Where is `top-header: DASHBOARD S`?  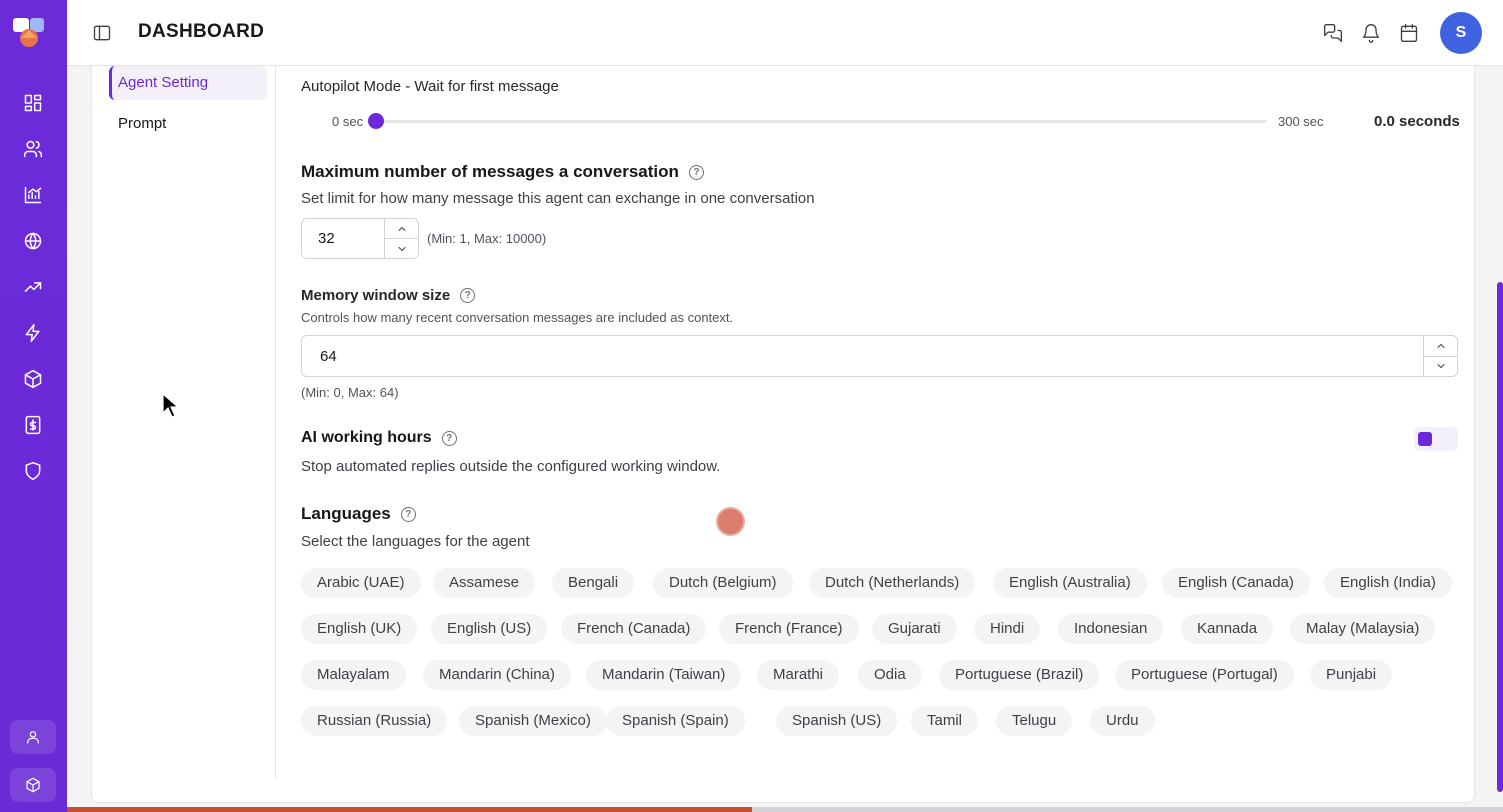
top-header: DASHBOARD S is located at coordinates (785, 33).